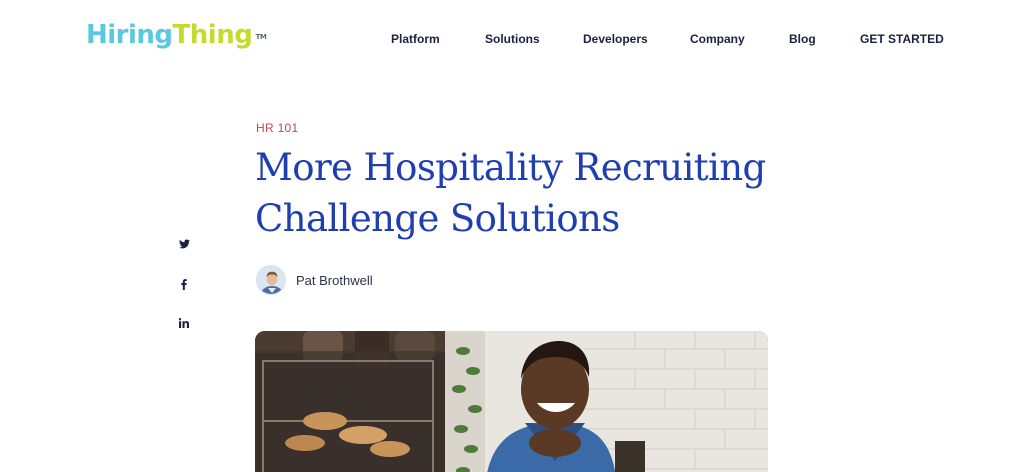  What do you see at coordinates (717, 39) in the screenshot?
I see `nav-company: Company` at bounding box center [717, 39].